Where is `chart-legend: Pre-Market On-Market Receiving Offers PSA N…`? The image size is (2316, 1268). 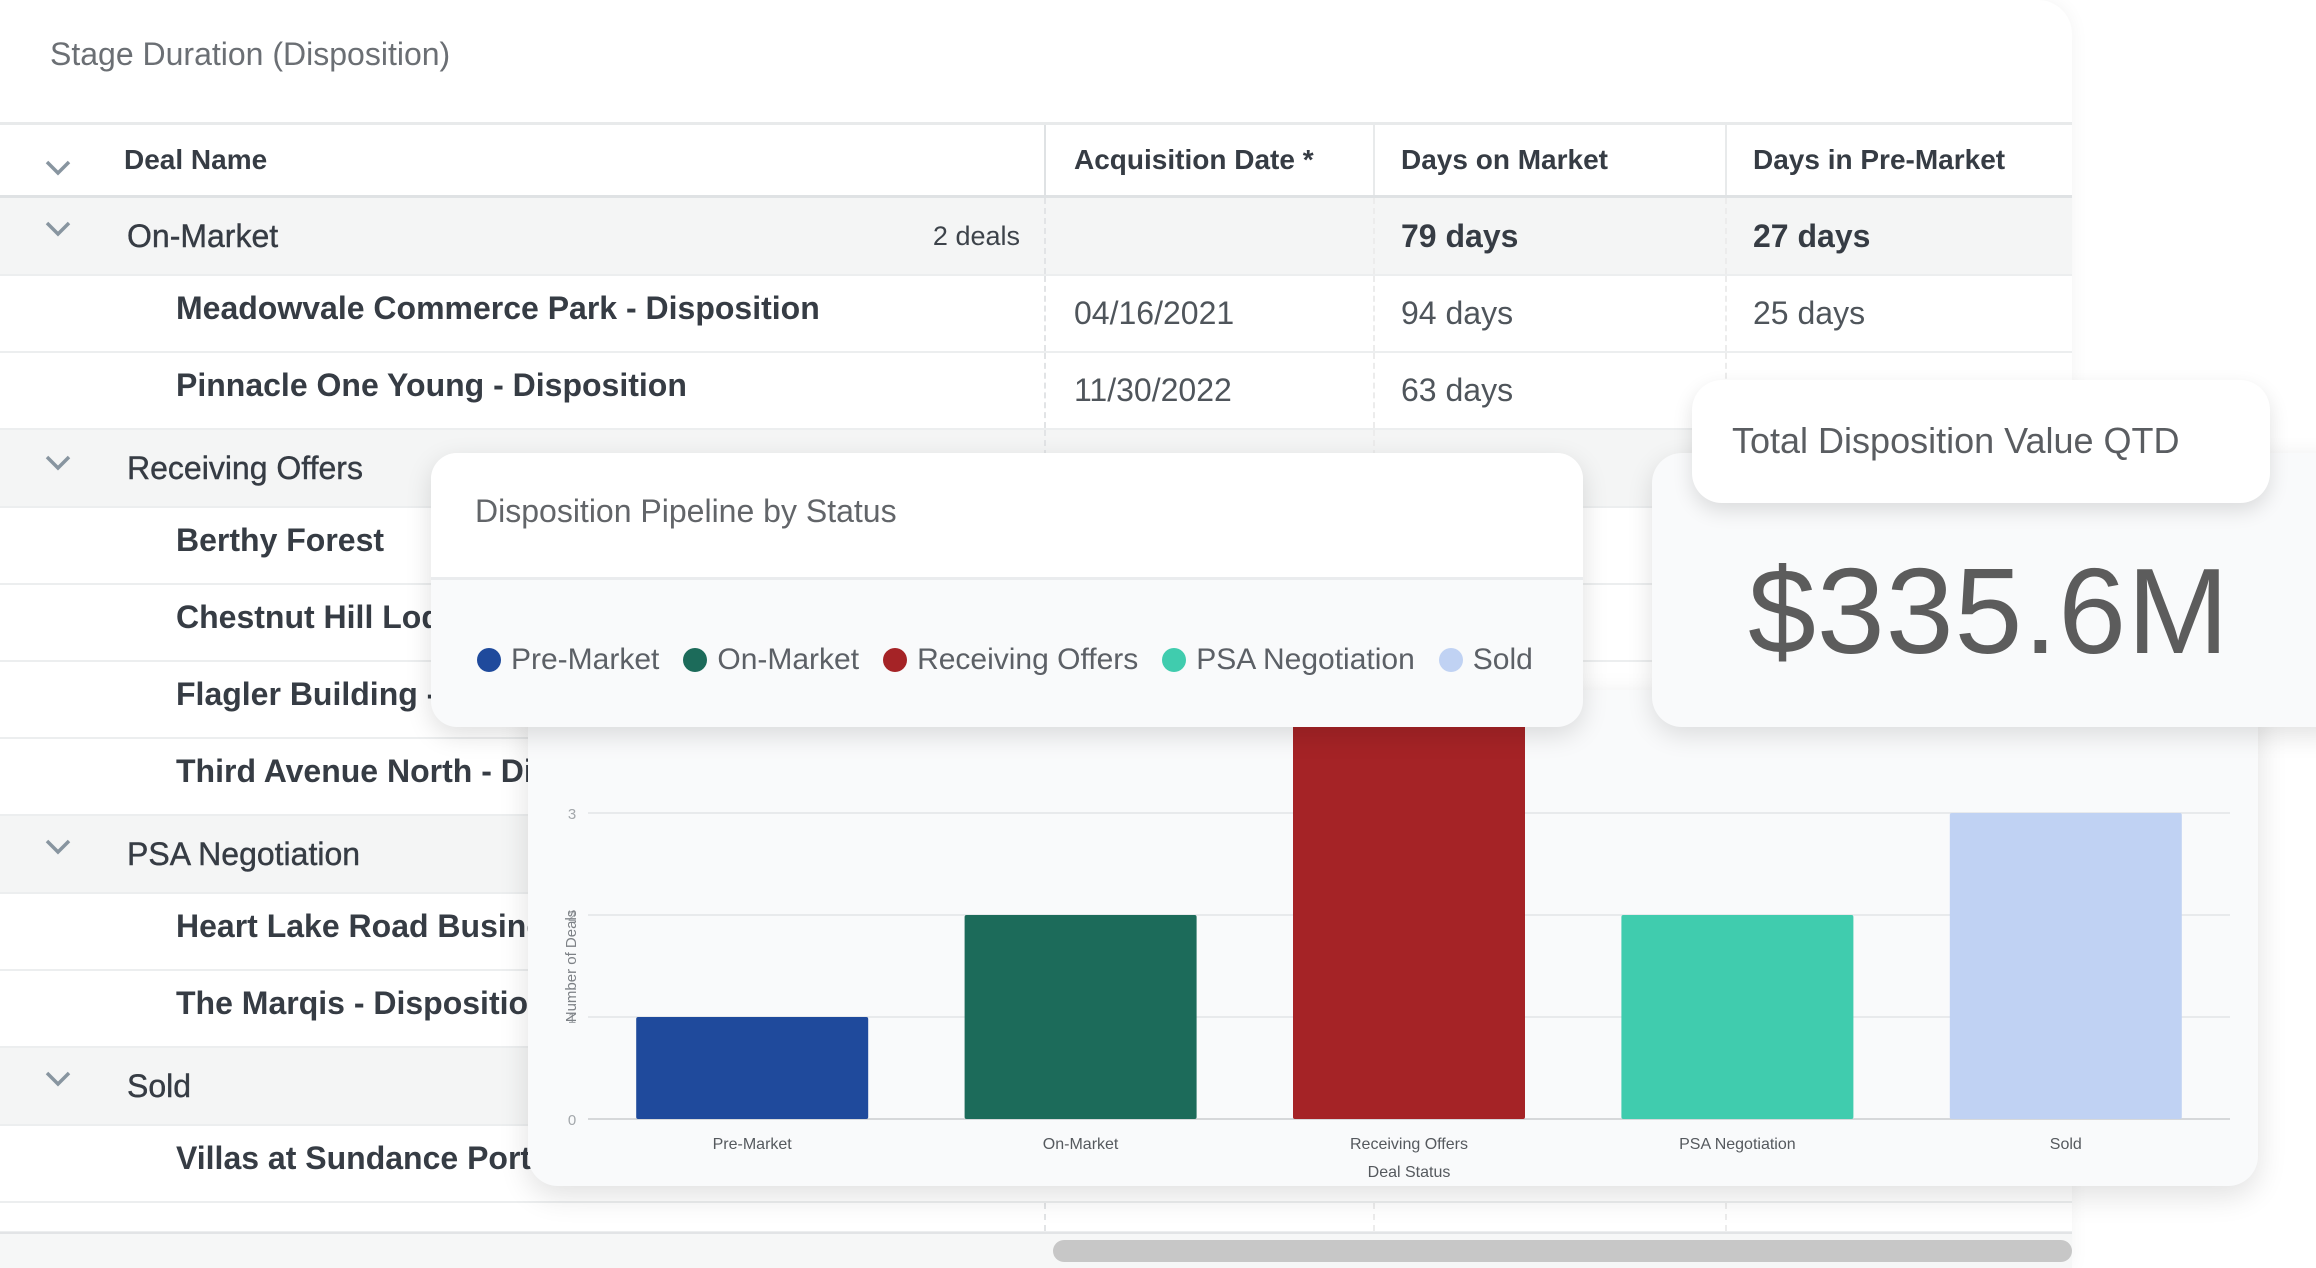 chart-legend: Pre-Market On-Market Receiving Offers PSA N… is located at coordinates (1005, 660).